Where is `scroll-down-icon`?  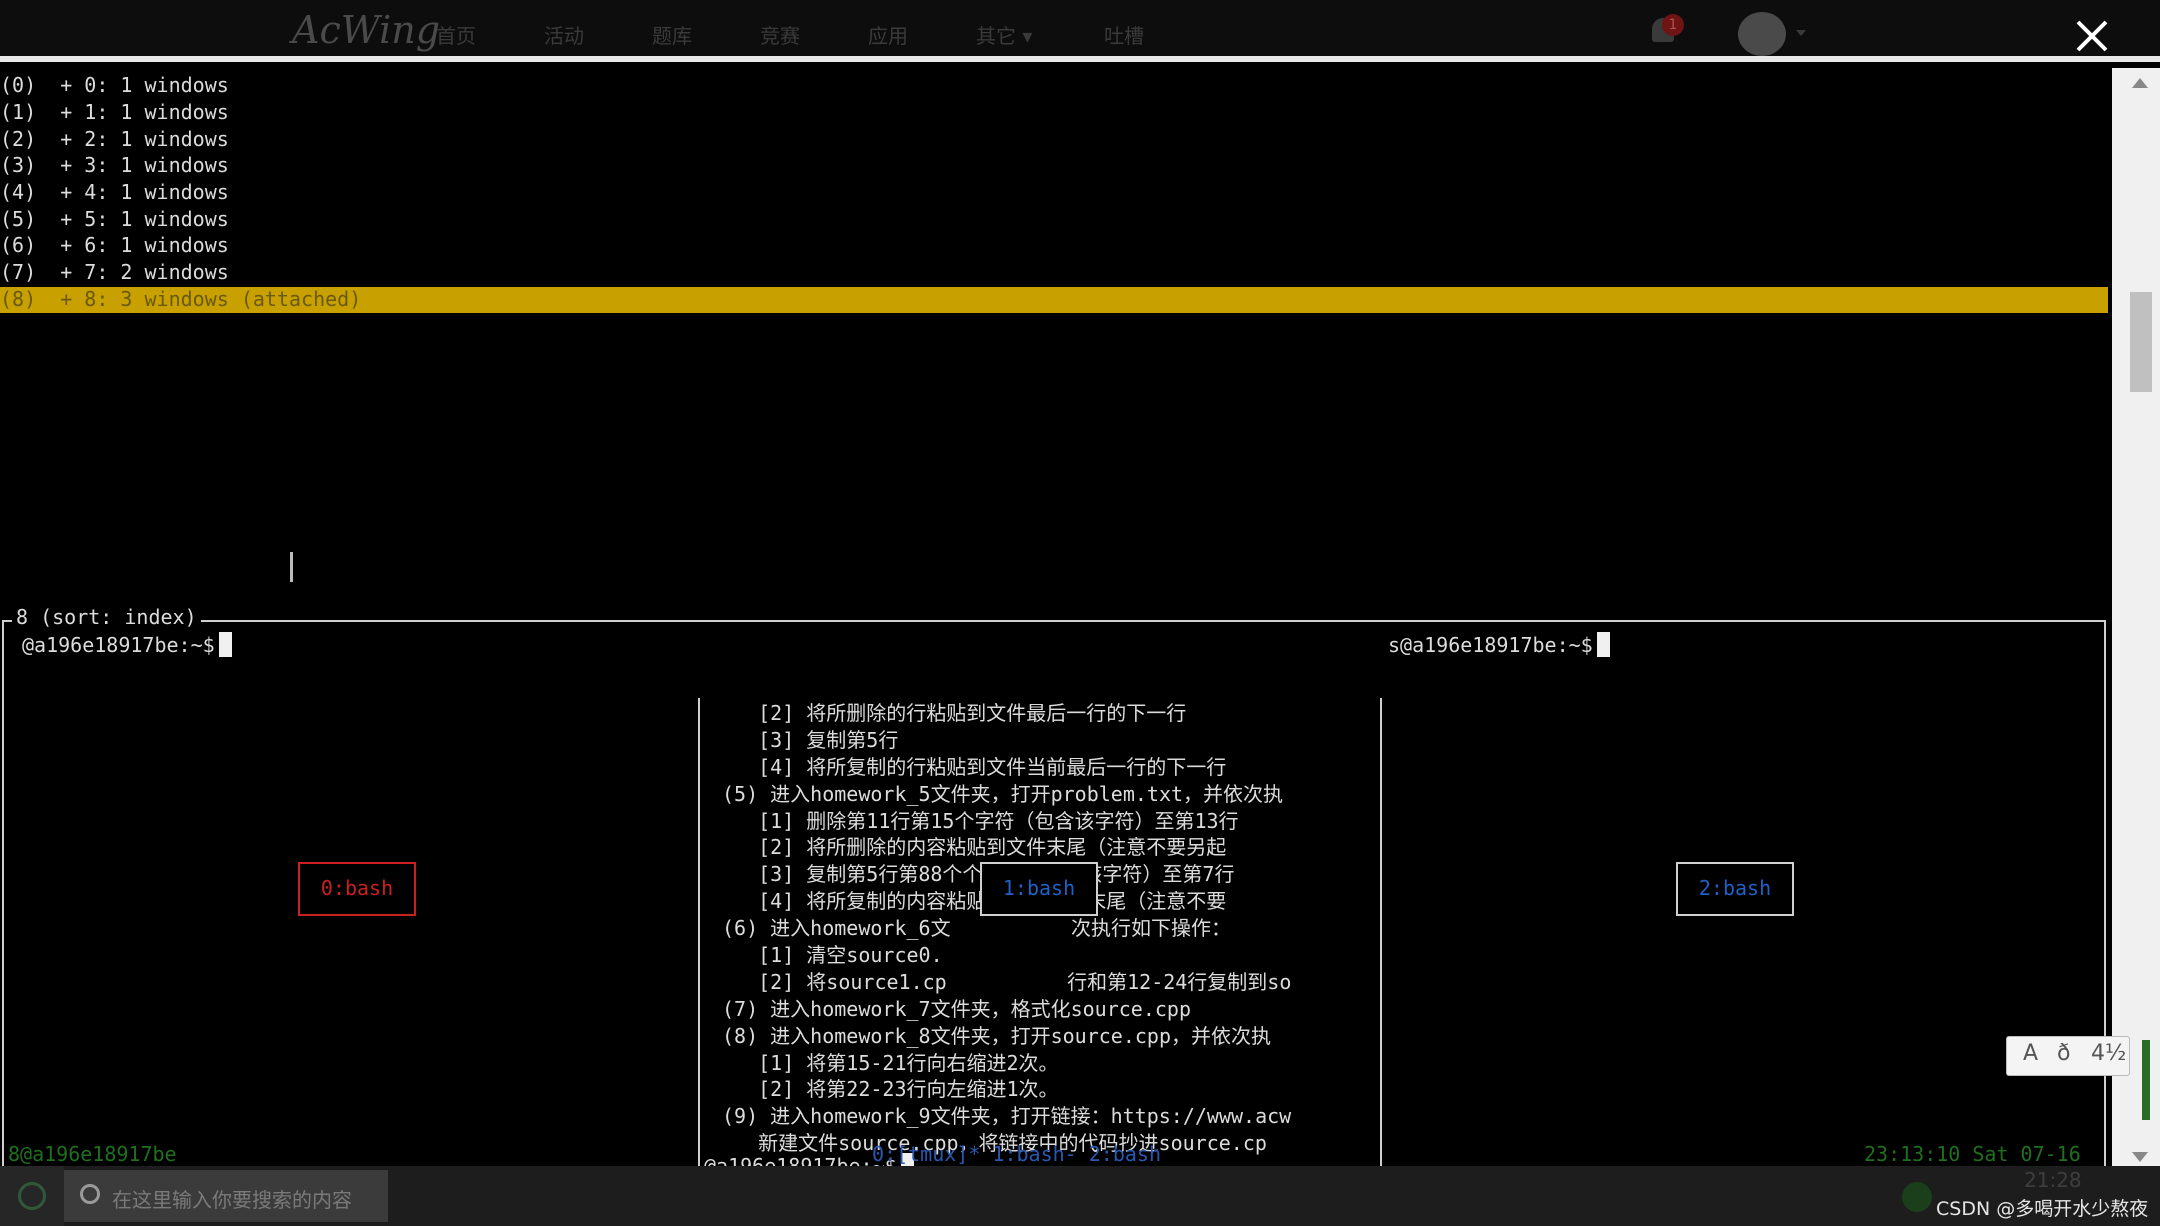
scroll-down-icon is located at coordinates (2140, 1157).